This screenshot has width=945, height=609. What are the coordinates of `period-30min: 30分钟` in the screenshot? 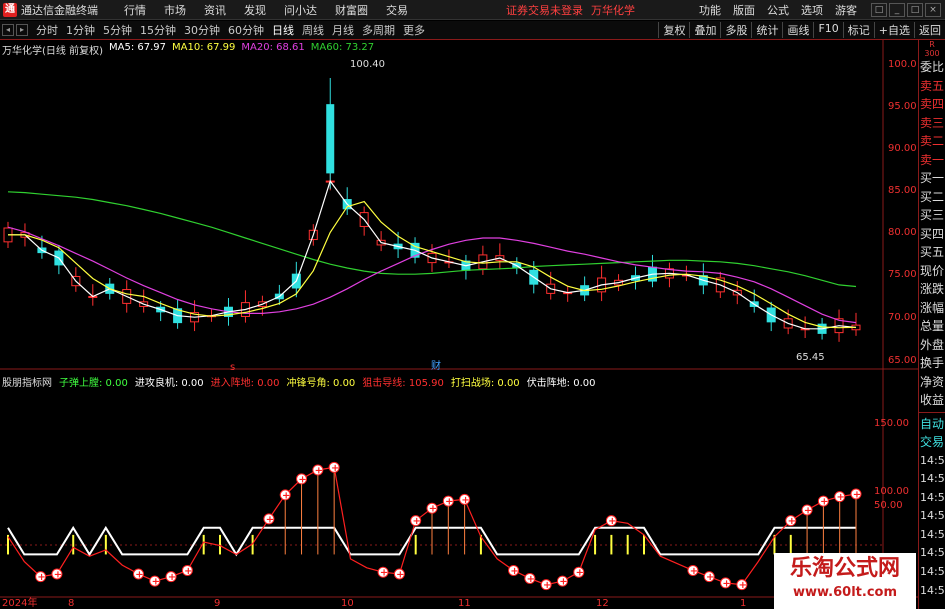 It's located at (202, 30).